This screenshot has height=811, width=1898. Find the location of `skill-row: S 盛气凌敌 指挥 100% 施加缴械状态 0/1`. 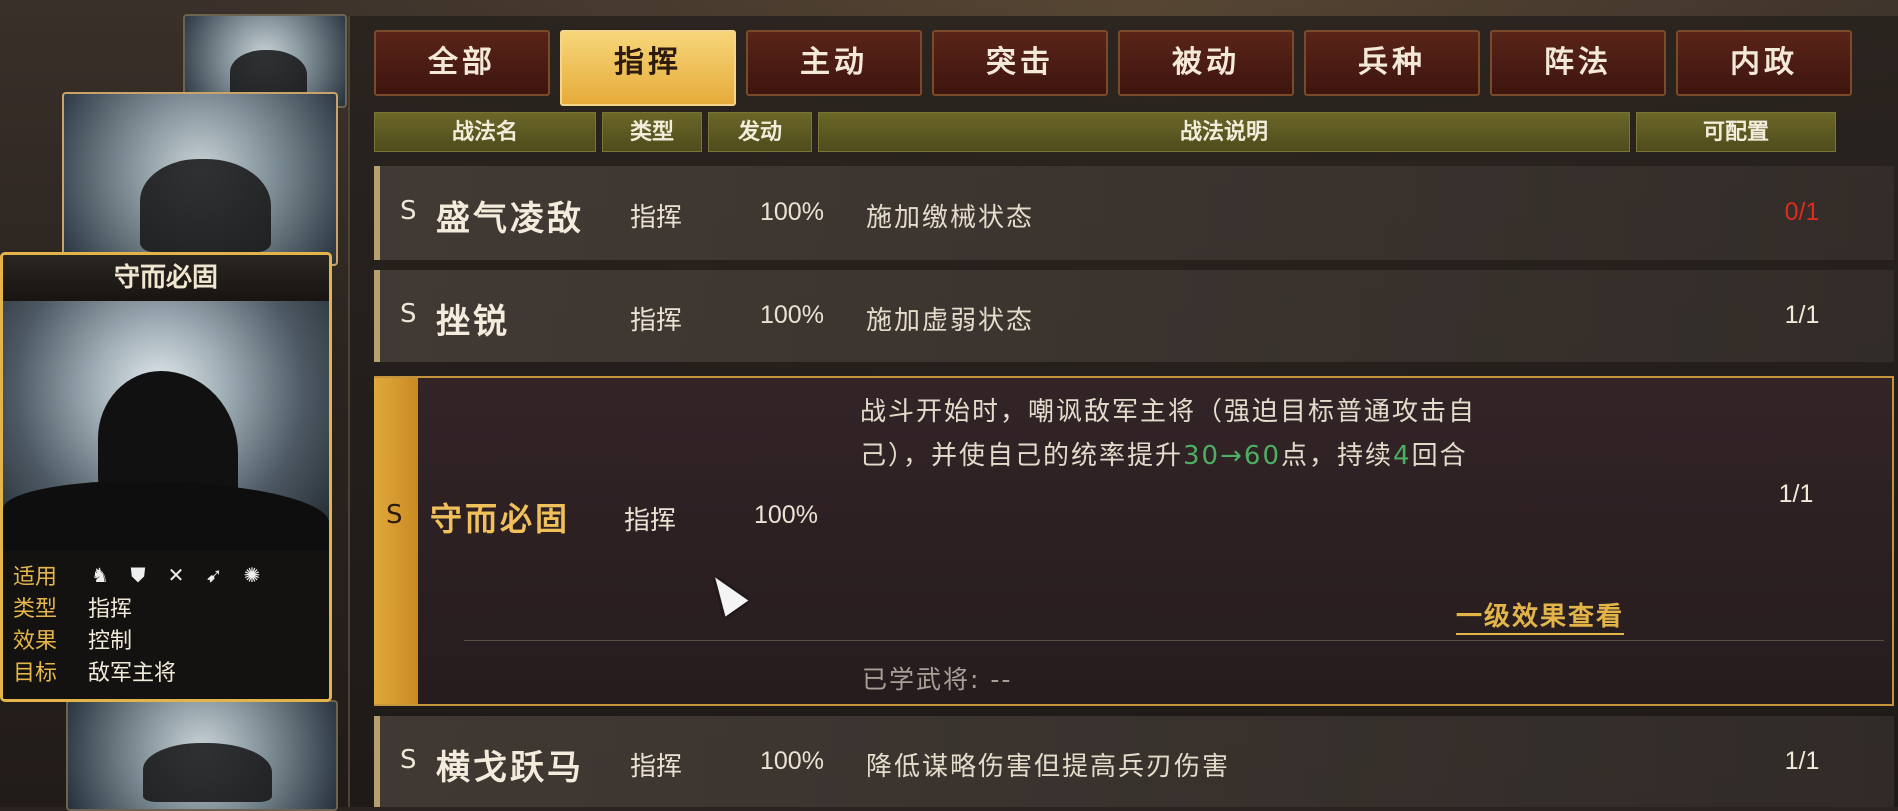

skill-row: S 盛气凌敌 指挥 100% 施加缴械状态 0/1 is located at coordinates (1134, 213).